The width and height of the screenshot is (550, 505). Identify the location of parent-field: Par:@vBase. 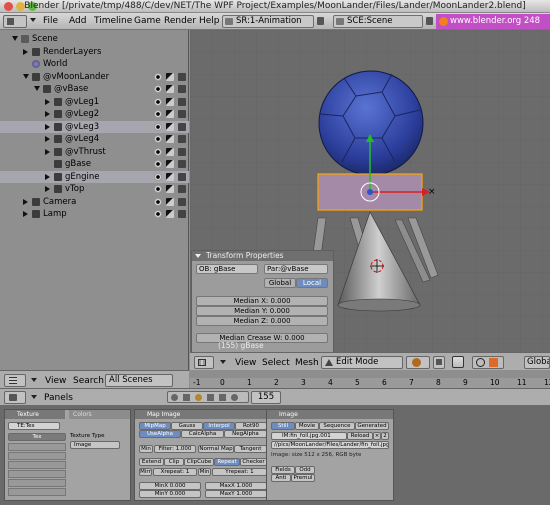
(296, 269).